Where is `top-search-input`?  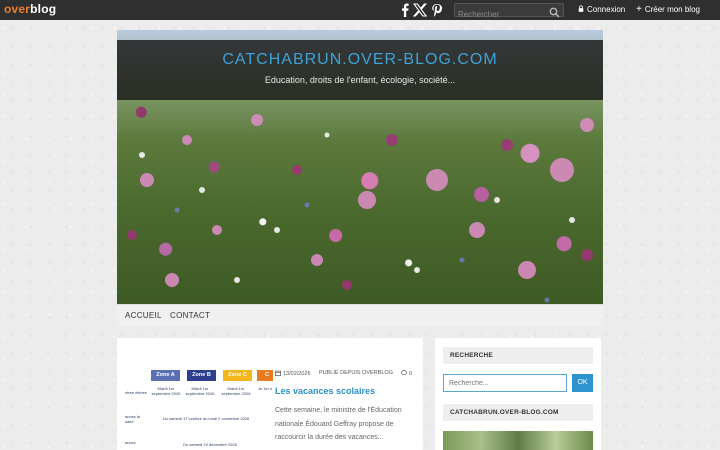 top-search-input is located at coordinates (500, 14).